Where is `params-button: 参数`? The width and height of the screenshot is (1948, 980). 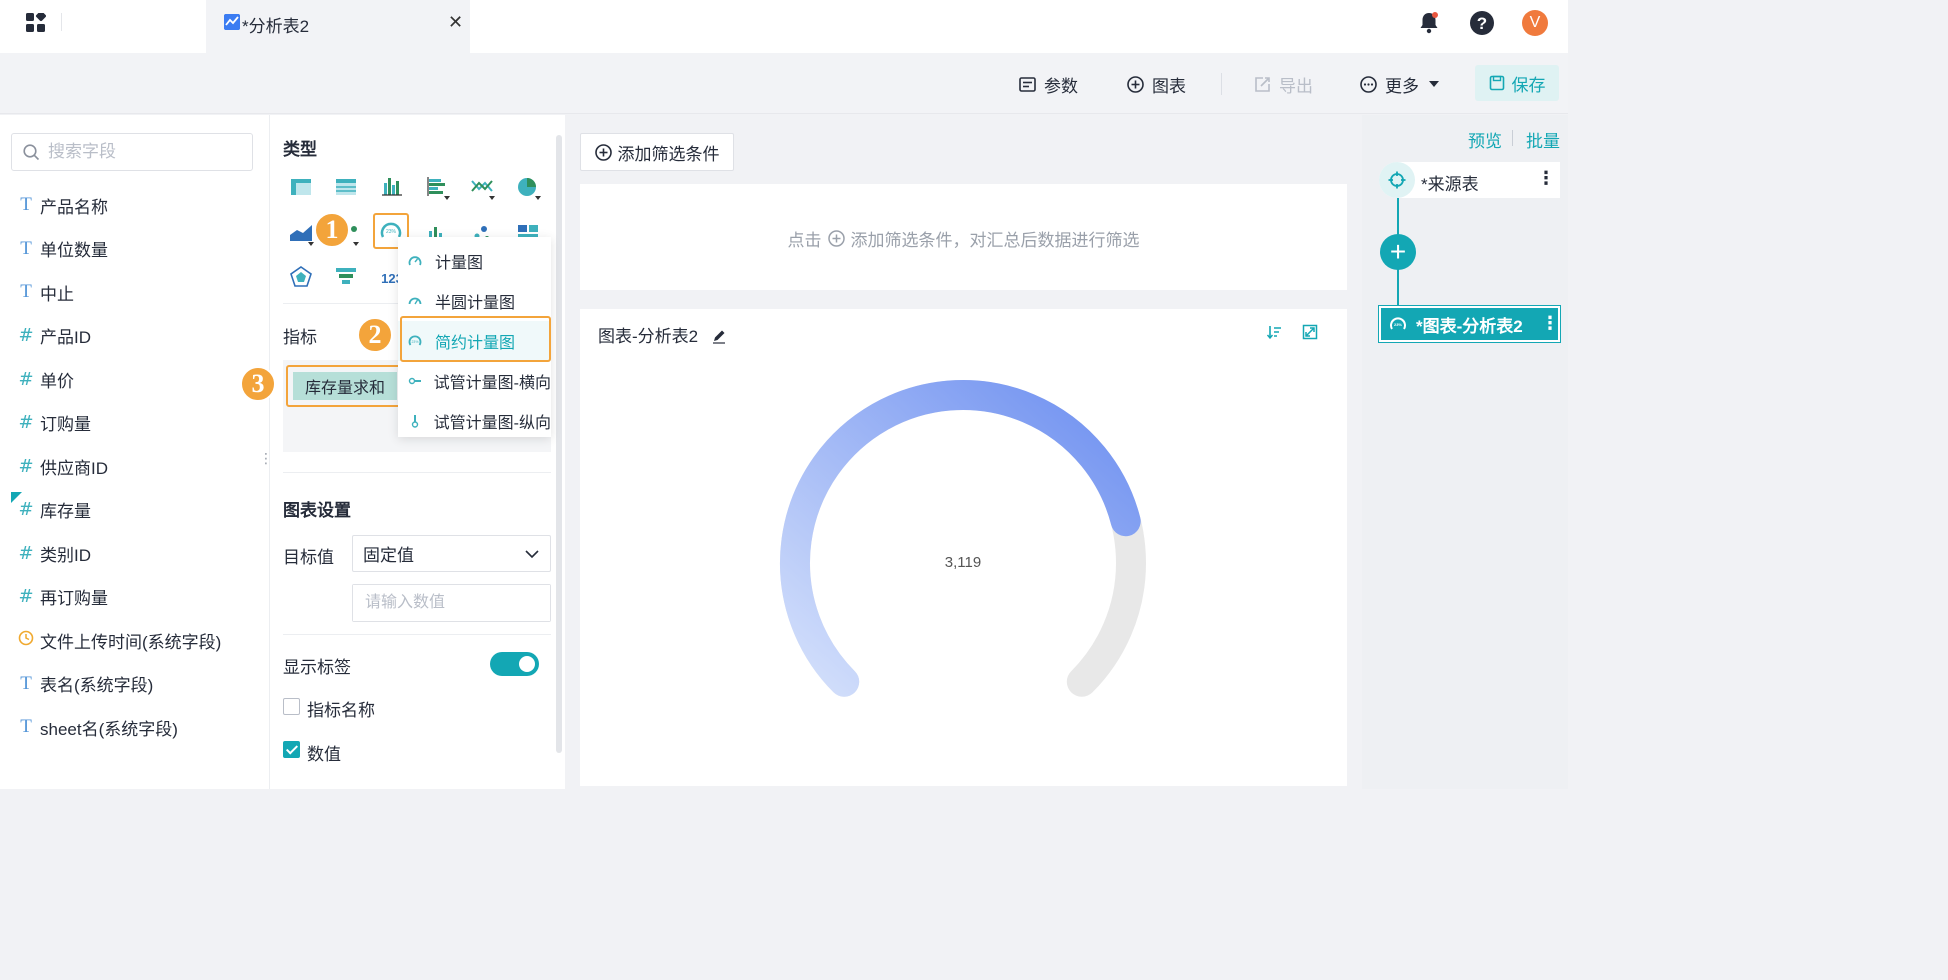
params-button: 参数 is located at coordinates (1048, 84).